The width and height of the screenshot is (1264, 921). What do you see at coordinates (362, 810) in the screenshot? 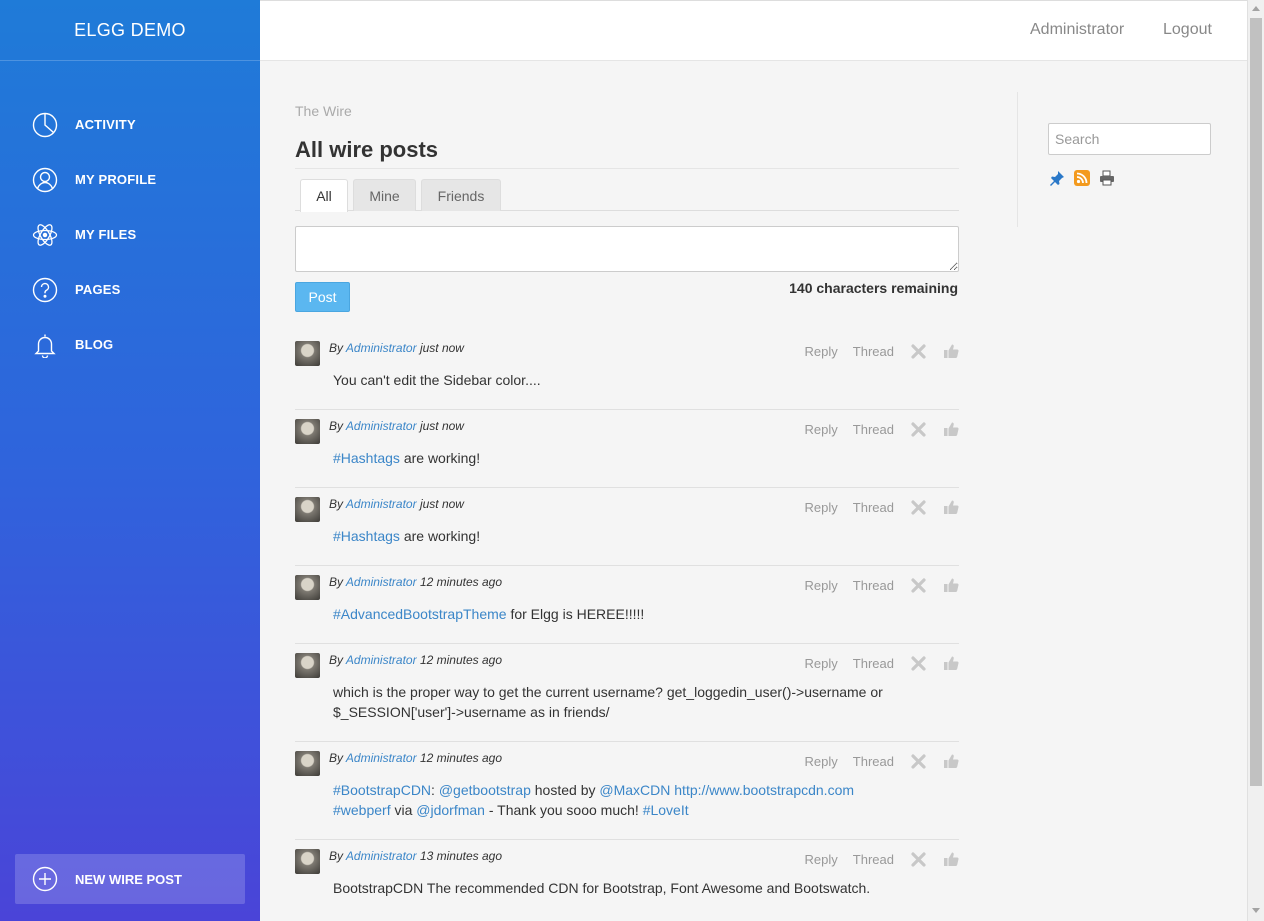
I see `post-link: #webperf` at bounding box center [362, 810].